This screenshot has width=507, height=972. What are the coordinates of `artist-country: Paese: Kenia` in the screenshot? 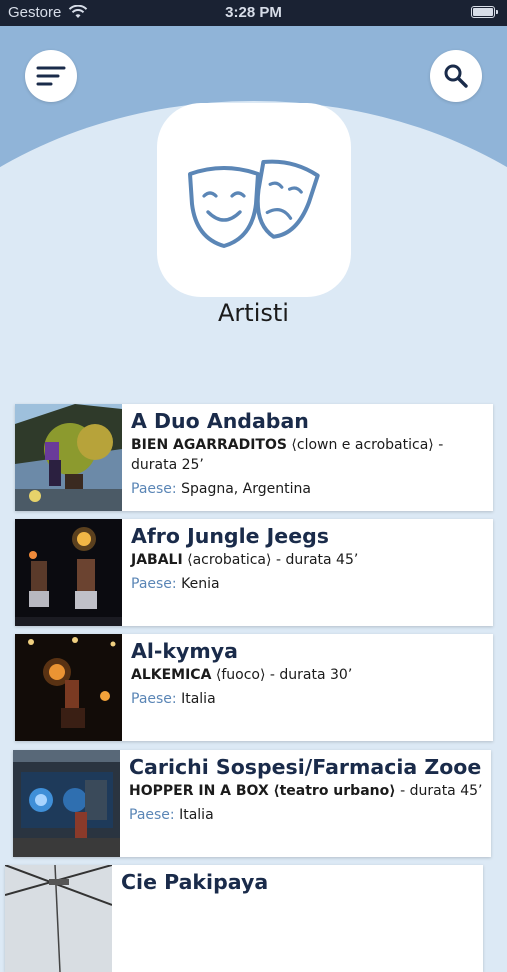 It's located at (175, 584).